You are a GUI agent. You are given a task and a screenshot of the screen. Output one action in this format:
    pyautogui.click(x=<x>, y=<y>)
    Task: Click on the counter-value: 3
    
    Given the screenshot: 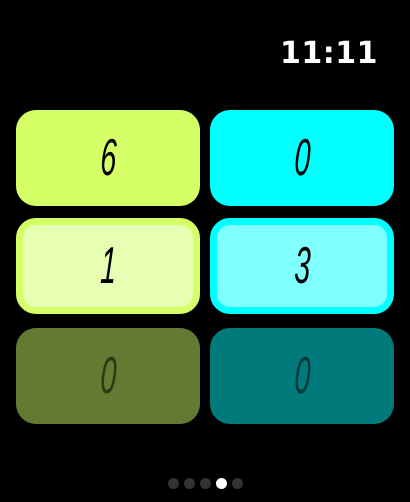 What is the action you would take?
    pyautogui.click(x=302, y=266)
    